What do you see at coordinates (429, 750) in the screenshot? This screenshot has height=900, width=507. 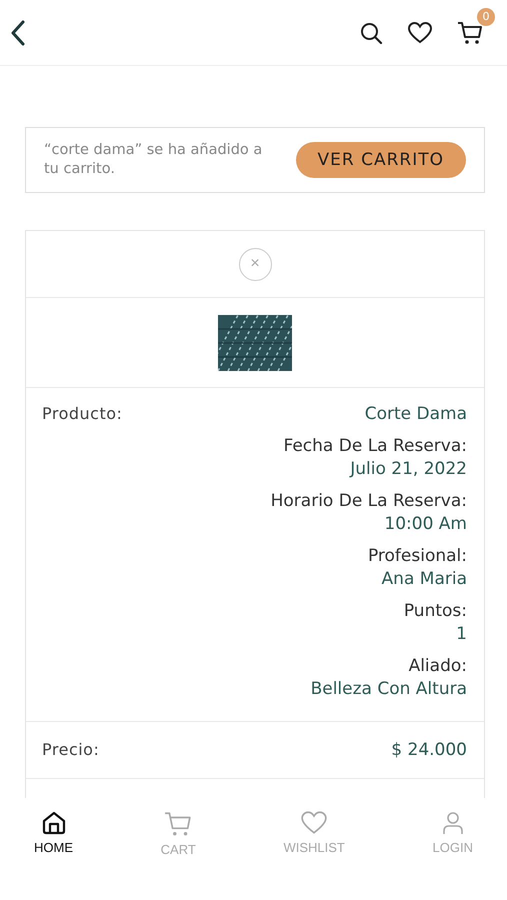 I see `price-value: $ 24.000` at bounding box center [429, 750].